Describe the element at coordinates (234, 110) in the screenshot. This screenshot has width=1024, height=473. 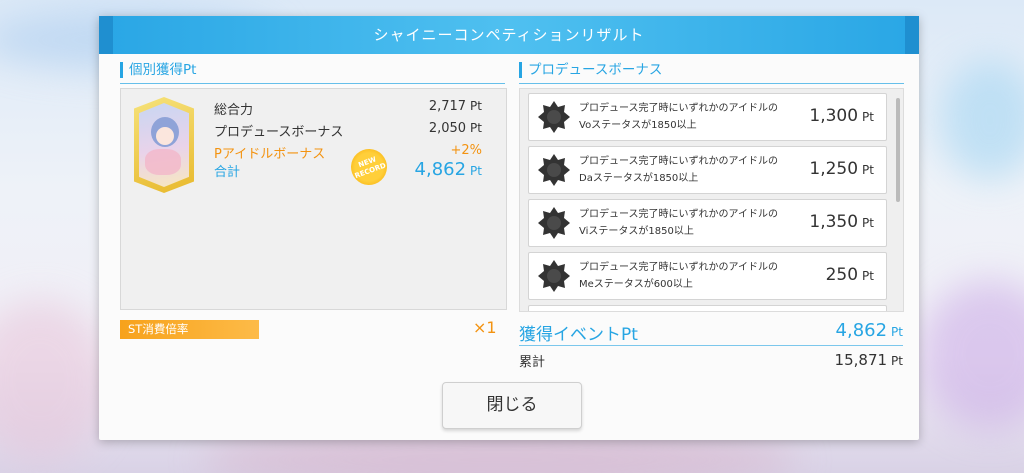
I see `stat-label: 総合力` at that location.